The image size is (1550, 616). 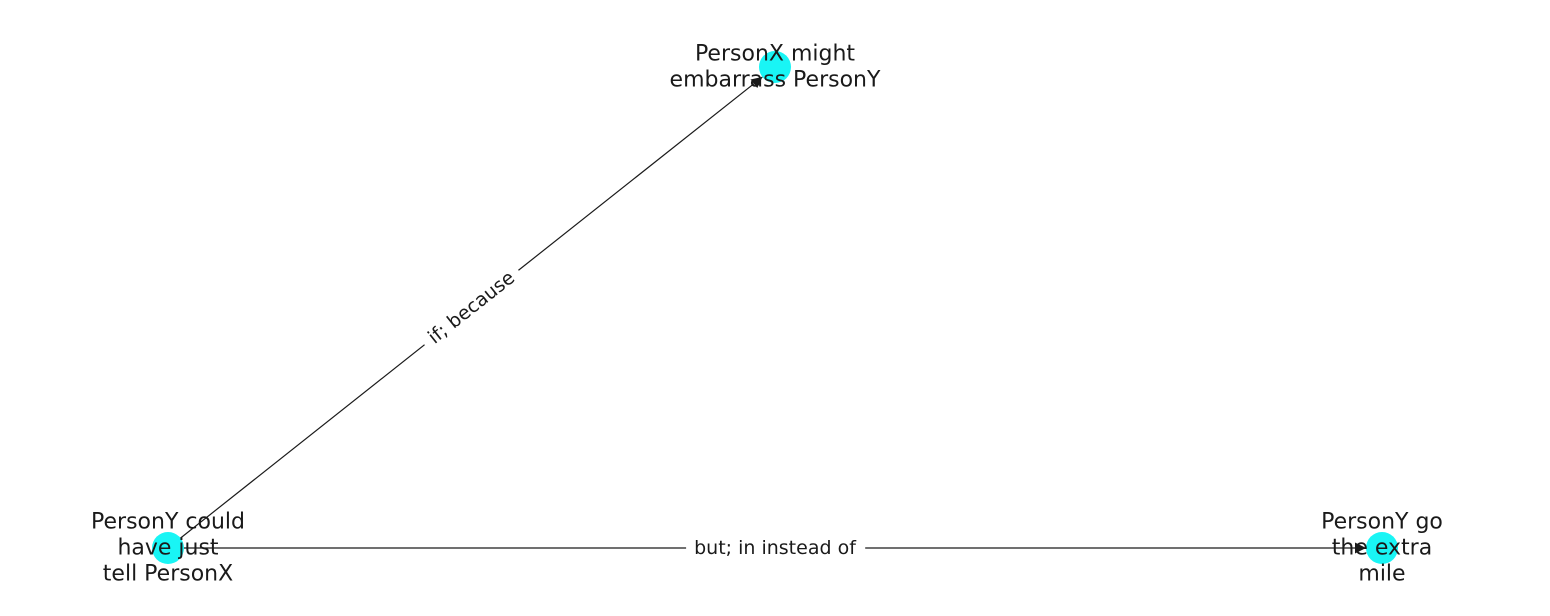 I want to click on node-label-line: the extra, so click(x=1382, y=548).